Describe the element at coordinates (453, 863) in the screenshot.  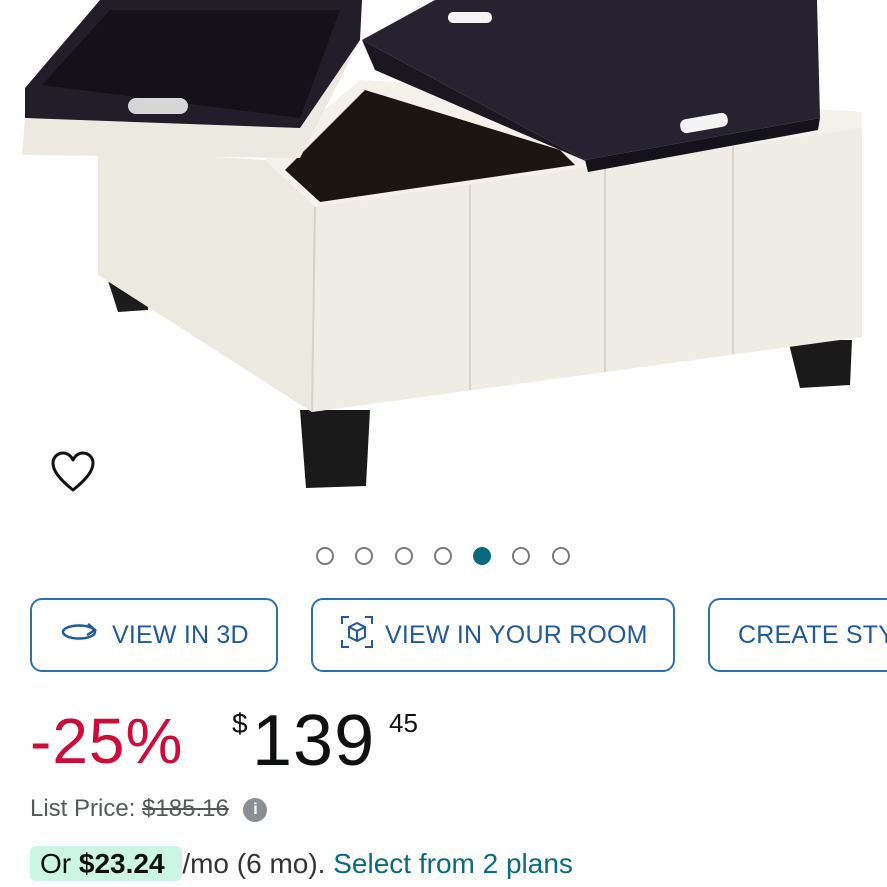
I see `select-plans-link: Select from 2 plans` at that location.